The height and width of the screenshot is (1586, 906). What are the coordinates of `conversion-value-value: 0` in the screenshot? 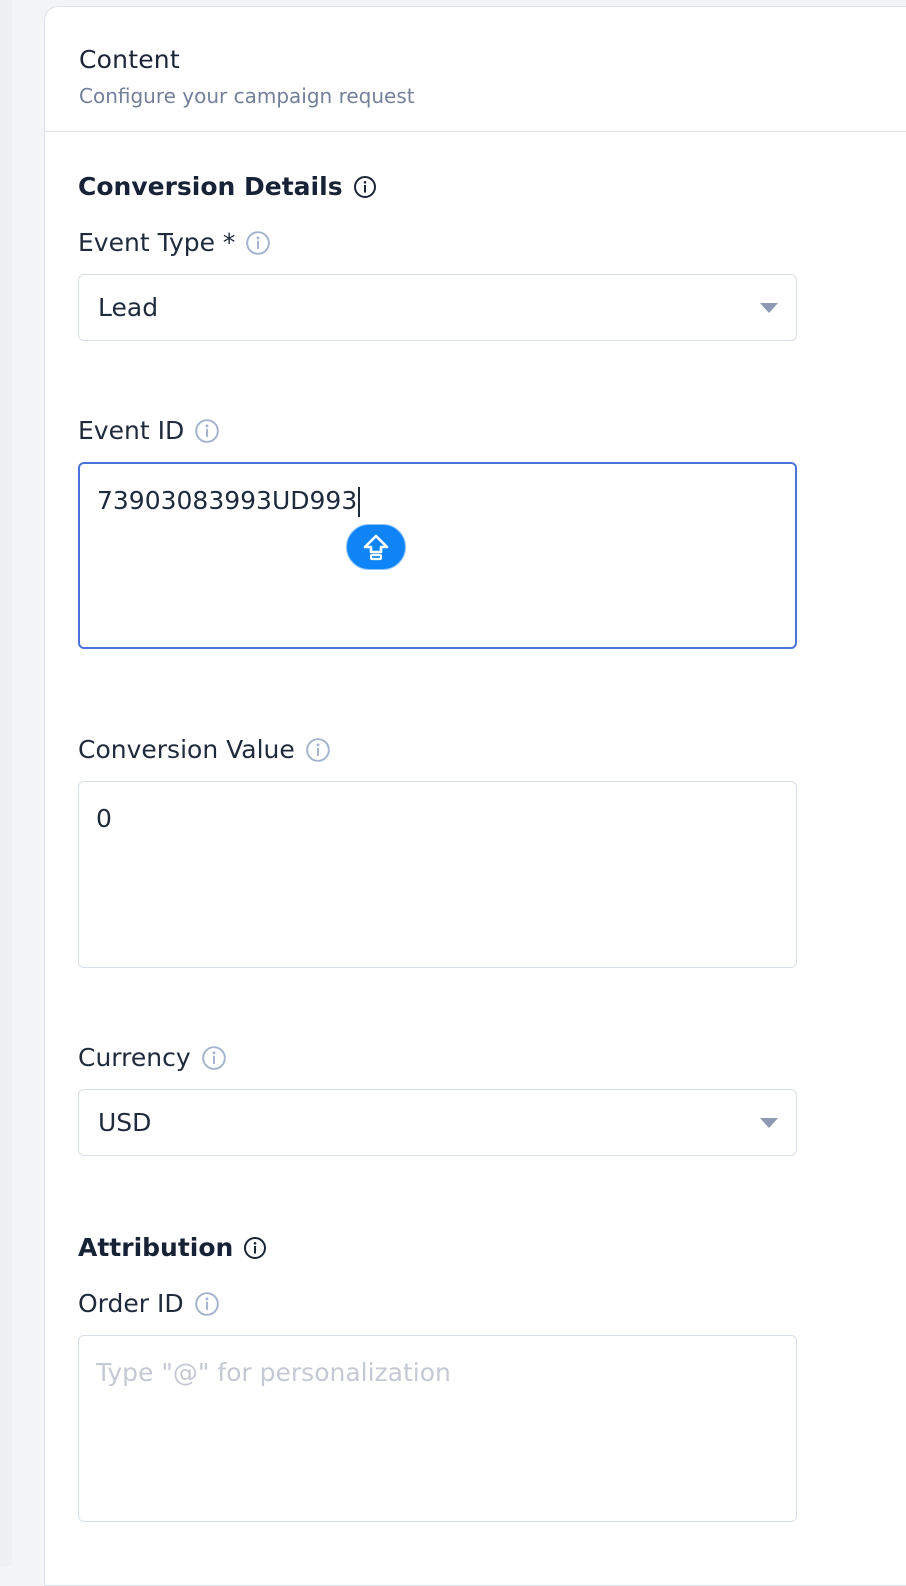 It's located at (104, 818).